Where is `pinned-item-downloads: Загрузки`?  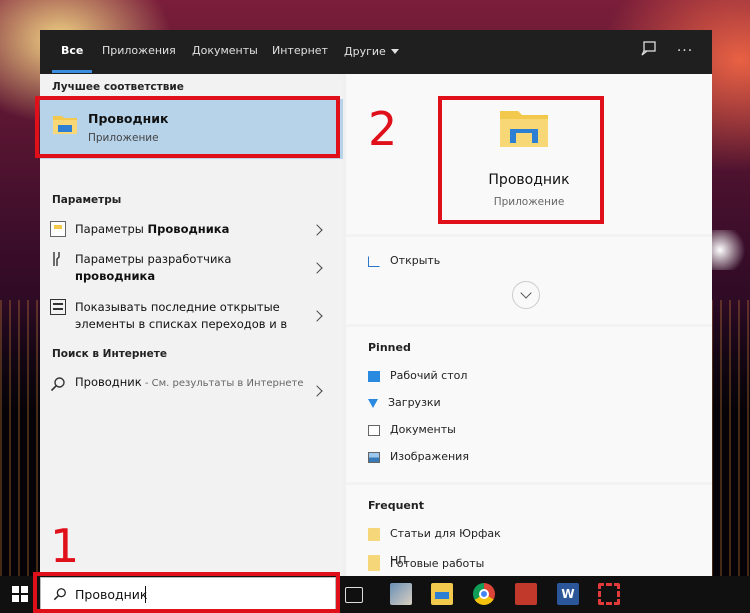
pinned-item-downloads: Загрузки is located at coordinates (404, 402).